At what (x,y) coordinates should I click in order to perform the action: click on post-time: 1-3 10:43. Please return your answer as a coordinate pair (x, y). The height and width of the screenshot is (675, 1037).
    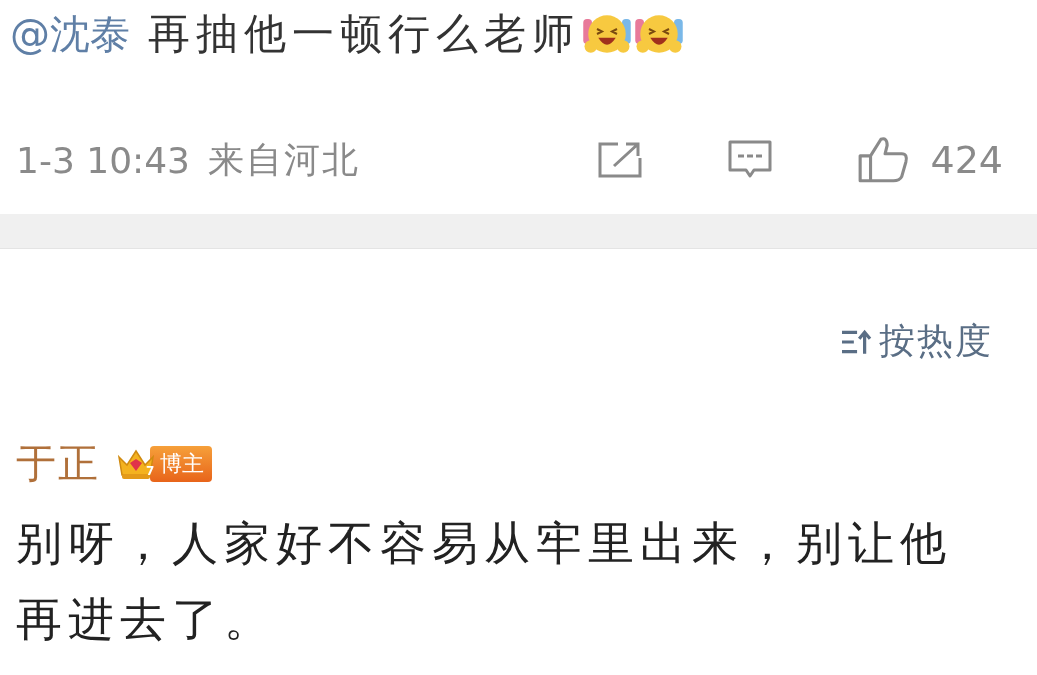
    Looking at the image, I should click on (103, 160).